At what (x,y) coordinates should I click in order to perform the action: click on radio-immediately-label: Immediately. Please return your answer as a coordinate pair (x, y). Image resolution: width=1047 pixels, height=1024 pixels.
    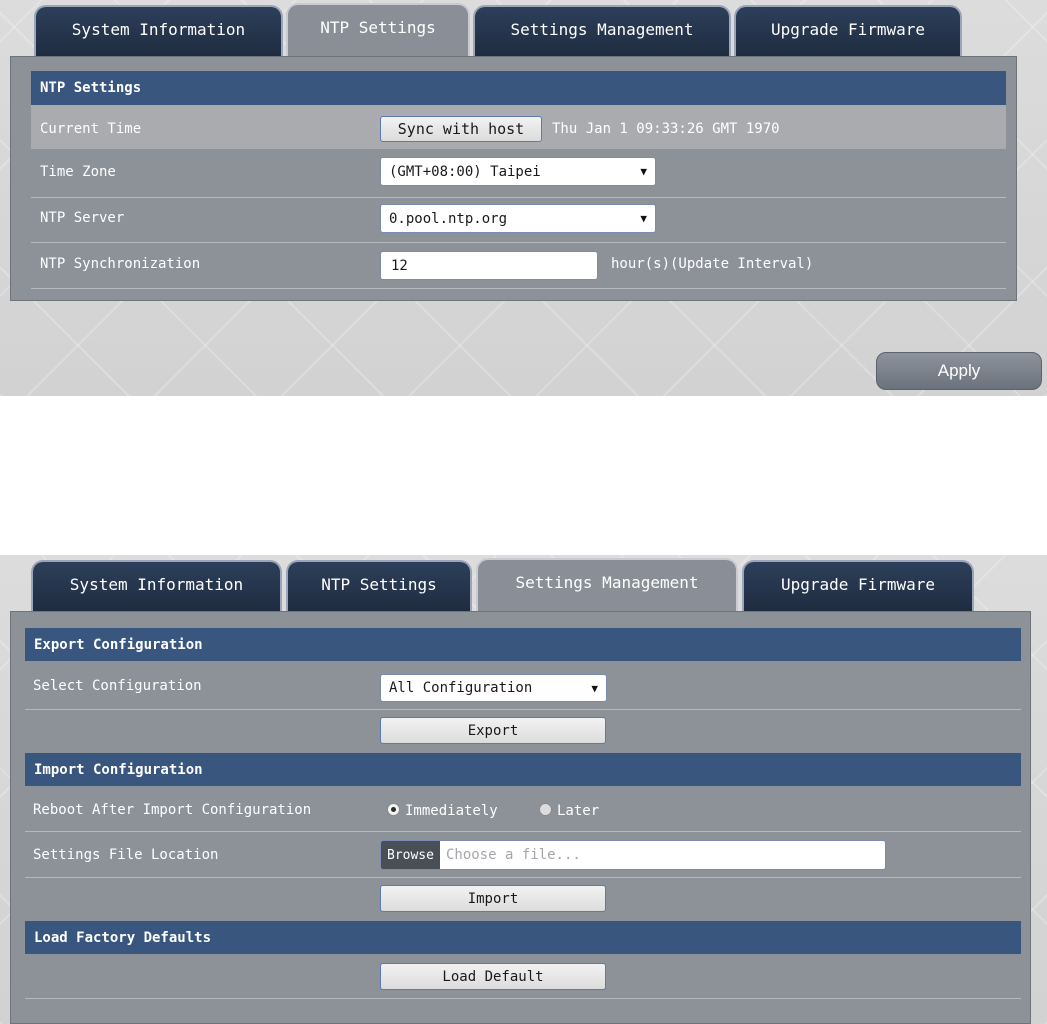
    Looking at the image, I should click on (451, 811).